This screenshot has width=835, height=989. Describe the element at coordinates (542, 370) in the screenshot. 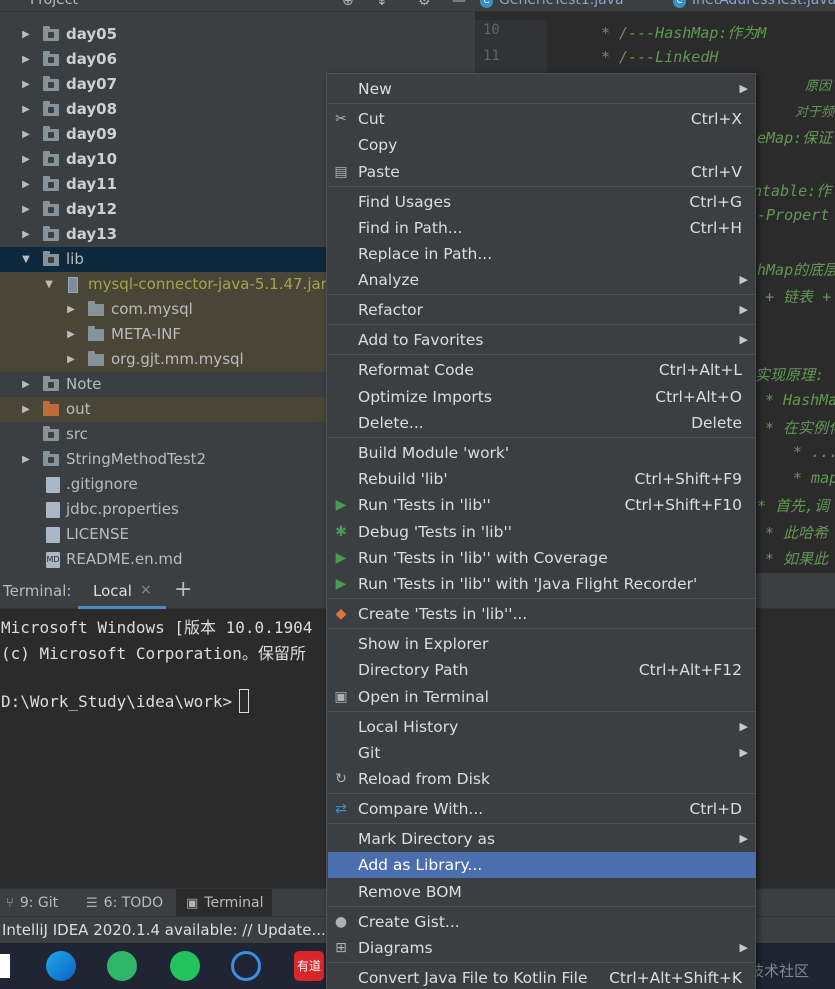

I see `menu-item-reformat-code: Reformat Code Ctrl+Alt+L` at that location.